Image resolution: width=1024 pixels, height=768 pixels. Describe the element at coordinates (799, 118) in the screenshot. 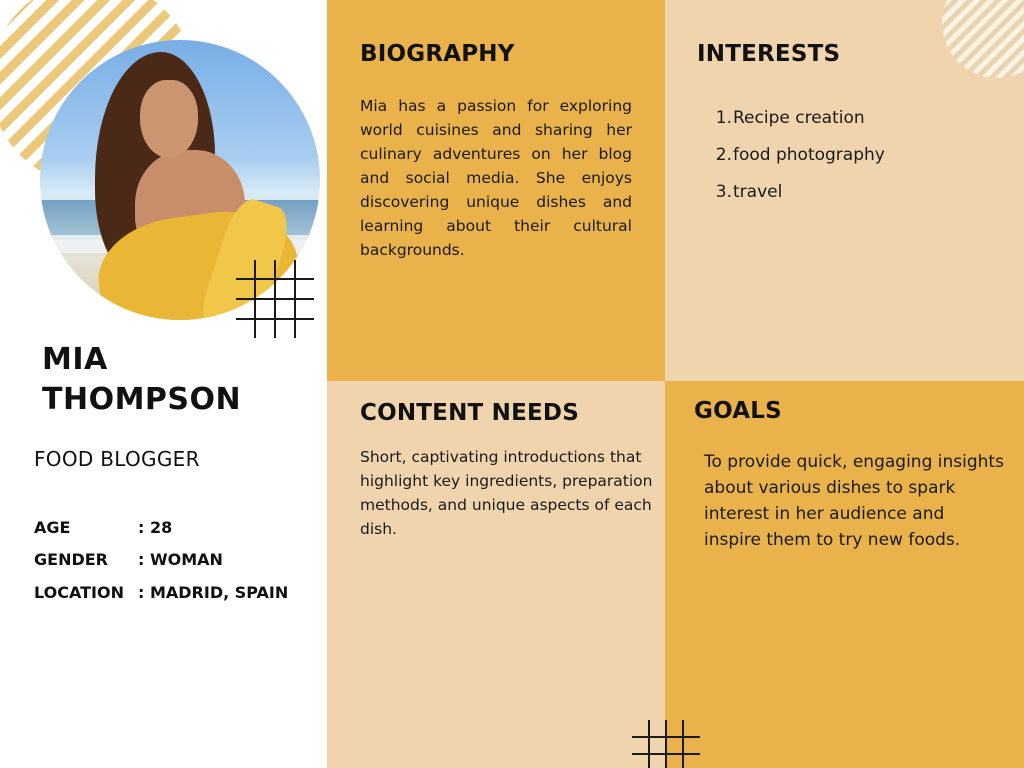

I see `list-text: Recipe creation` at that location.